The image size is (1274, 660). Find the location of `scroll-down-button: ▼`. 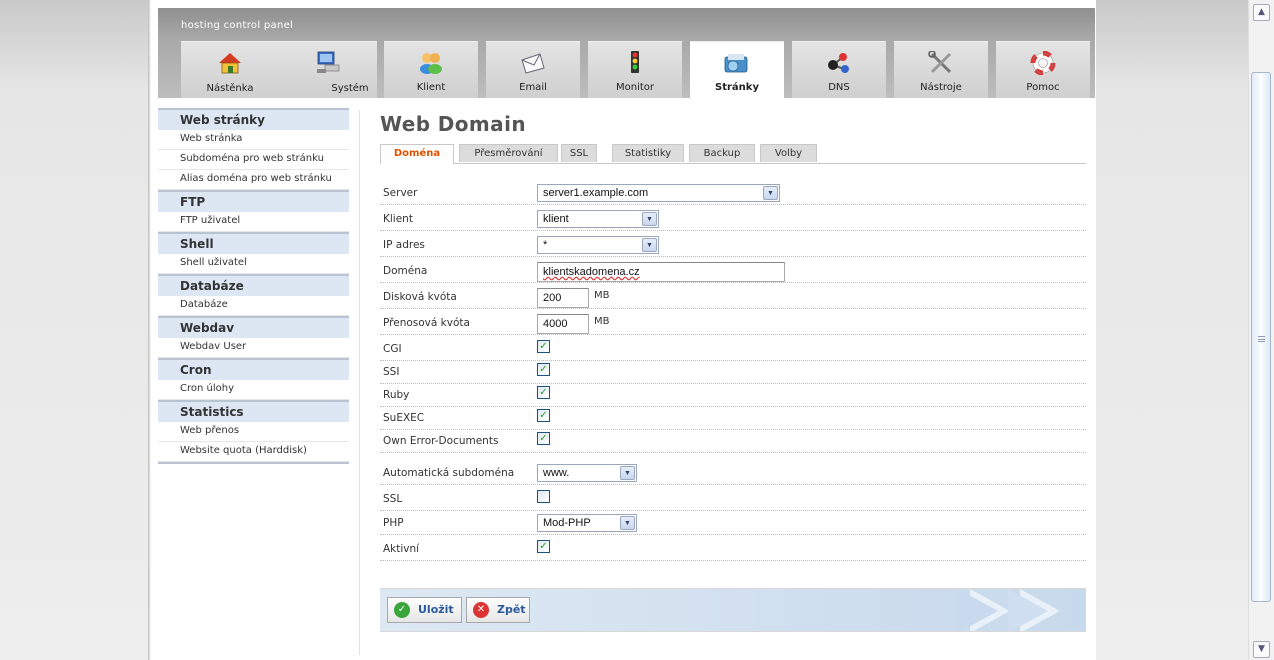

scroll-down-button: ▼ is located at coordinates (1261, 649).